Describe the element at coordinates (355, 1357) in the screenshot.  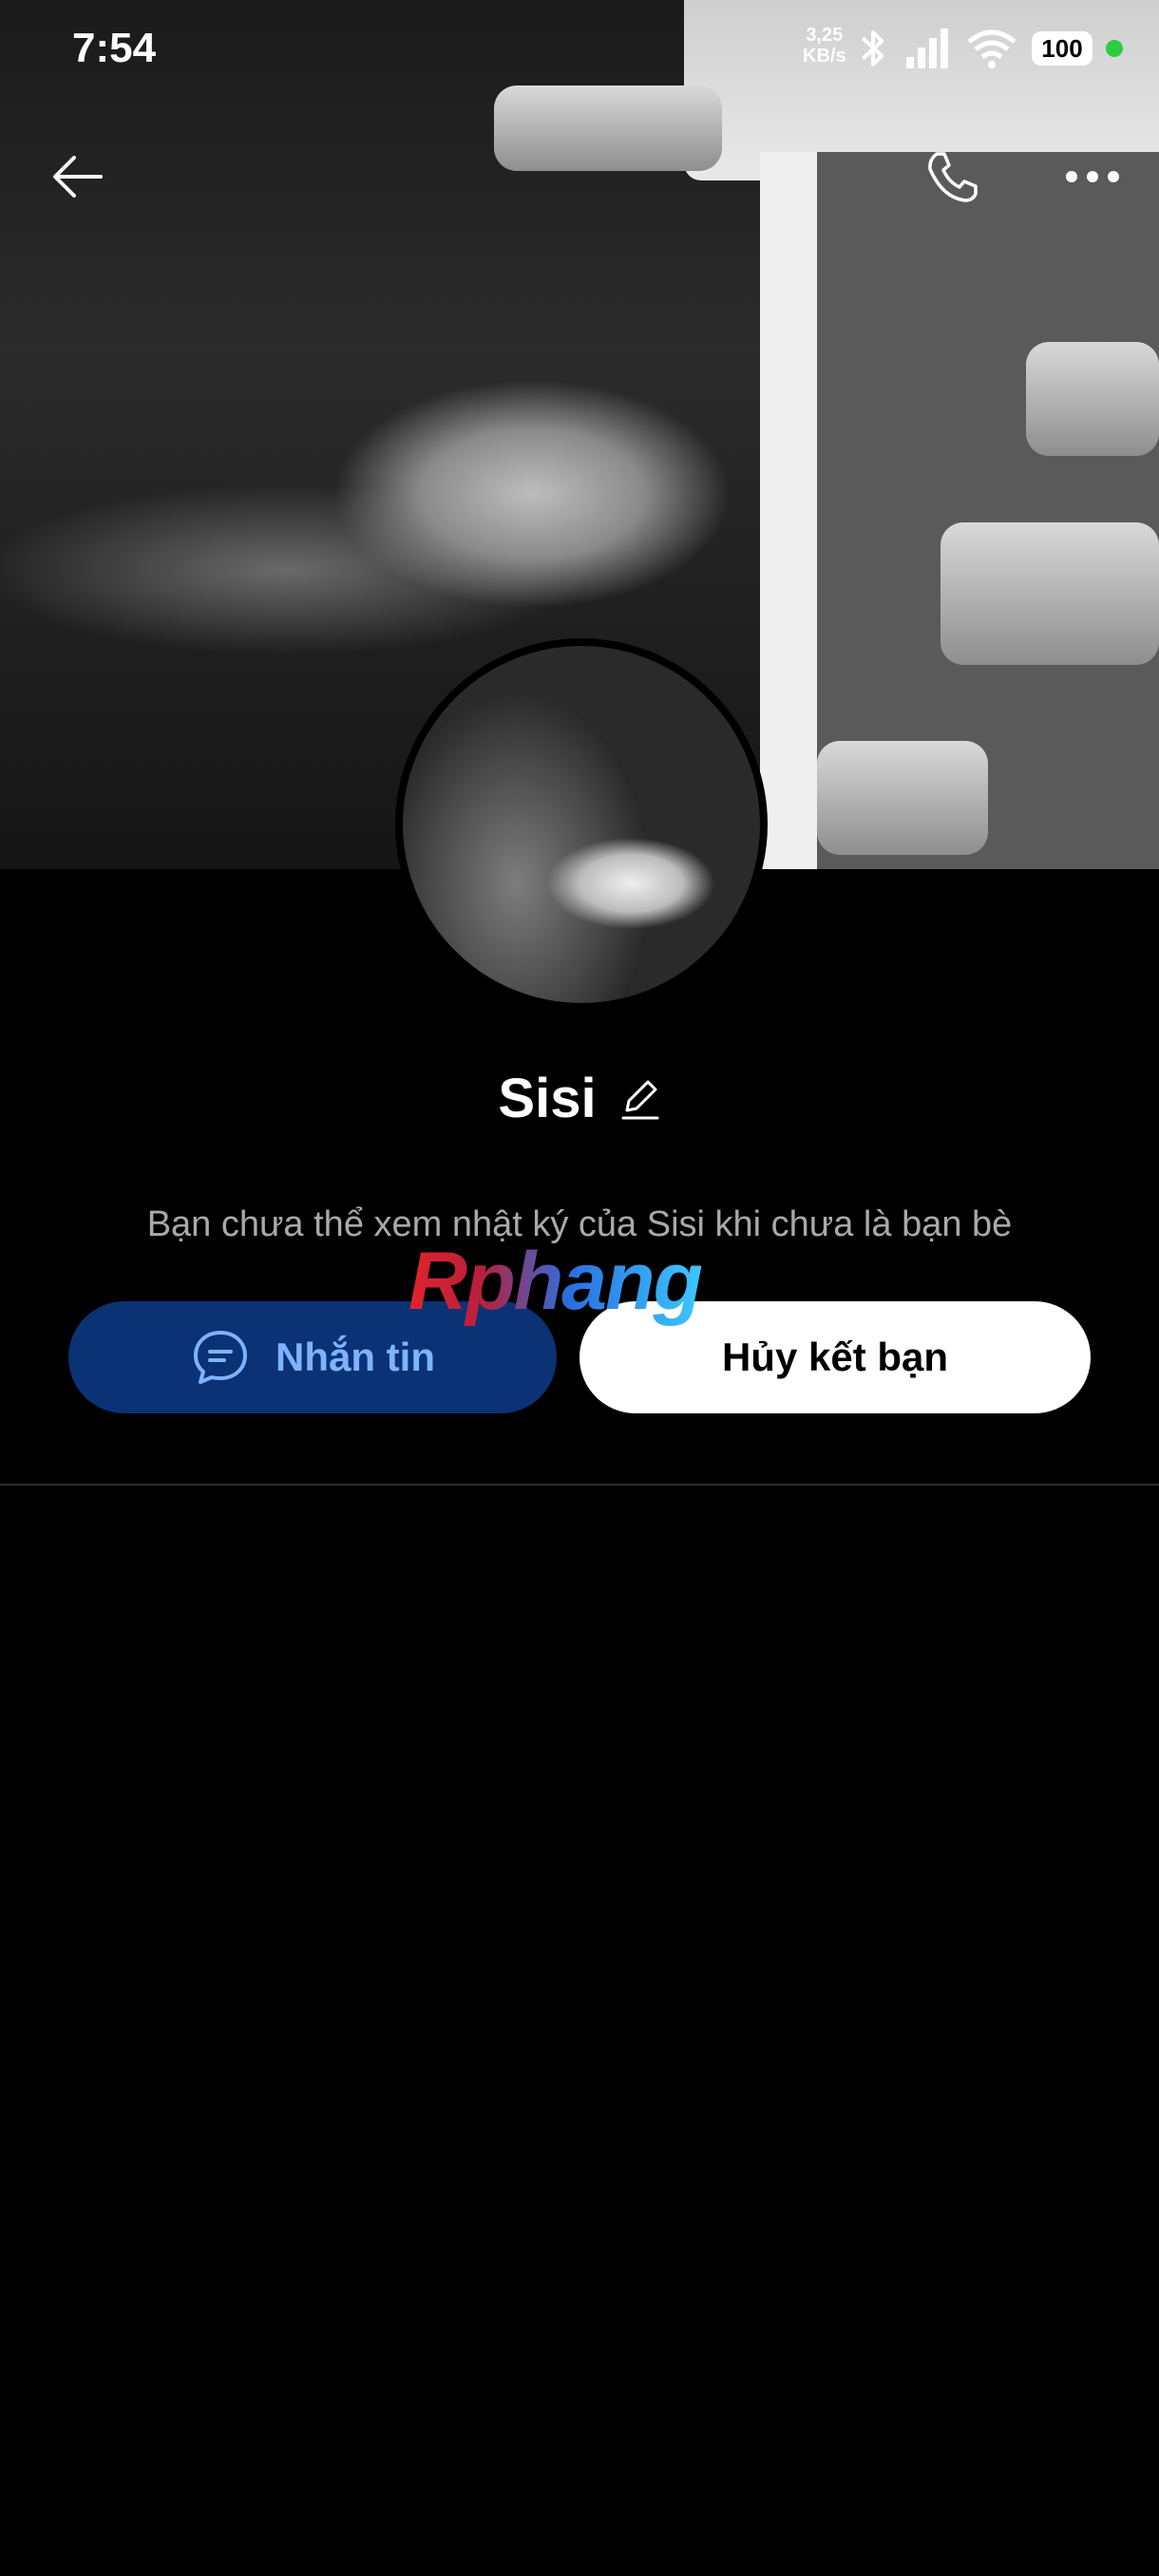
I see `message-button-label: Nhắn tin` at that location.